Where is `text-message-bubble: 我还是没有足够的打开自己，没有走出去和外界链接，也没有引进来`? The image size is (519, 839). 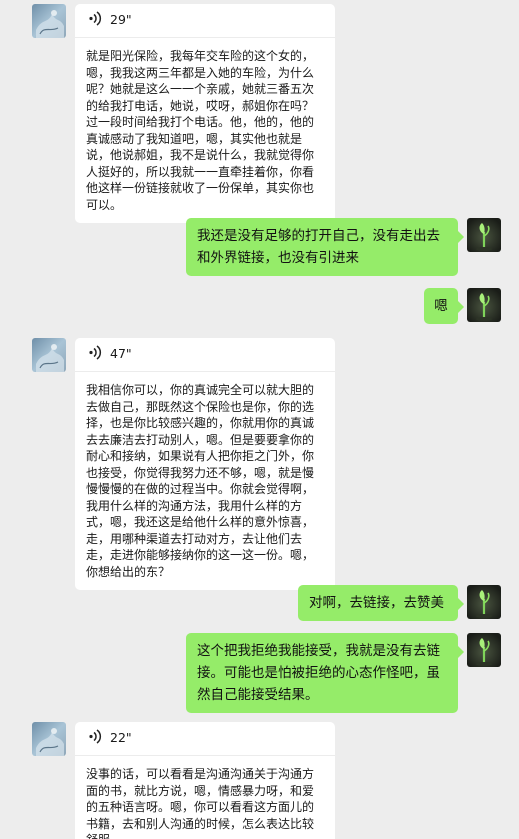
text-message-bubble: 我还是没有足够的打开自己，没有走出去和外界链接，也没有引进来 is located at coordinates (325, 247).